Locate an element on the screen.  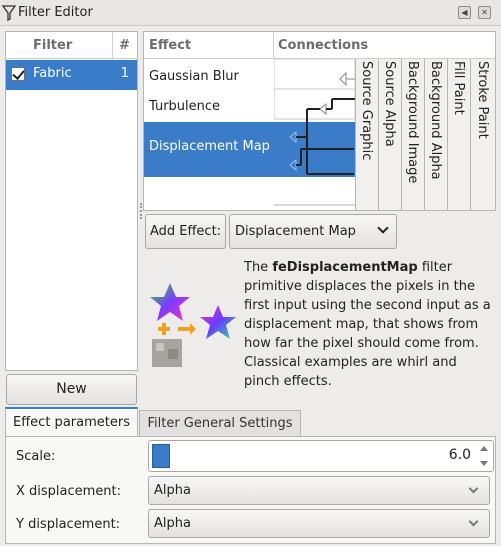
close-icon: ✕ is located at coordinates (484, 12).